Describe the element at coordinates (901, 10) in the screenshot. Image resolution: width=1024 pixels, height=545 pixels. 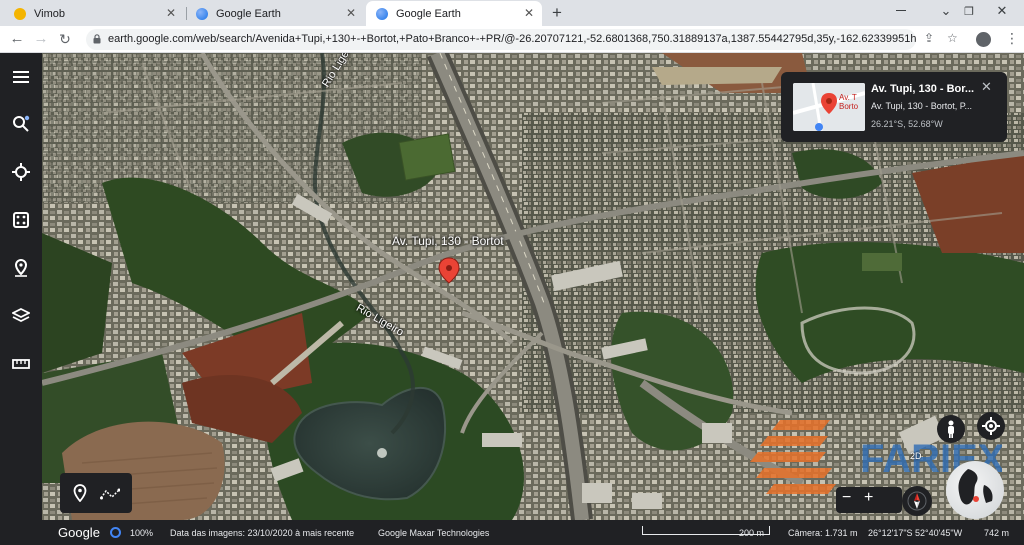
I see `minimize-icon` at that location.